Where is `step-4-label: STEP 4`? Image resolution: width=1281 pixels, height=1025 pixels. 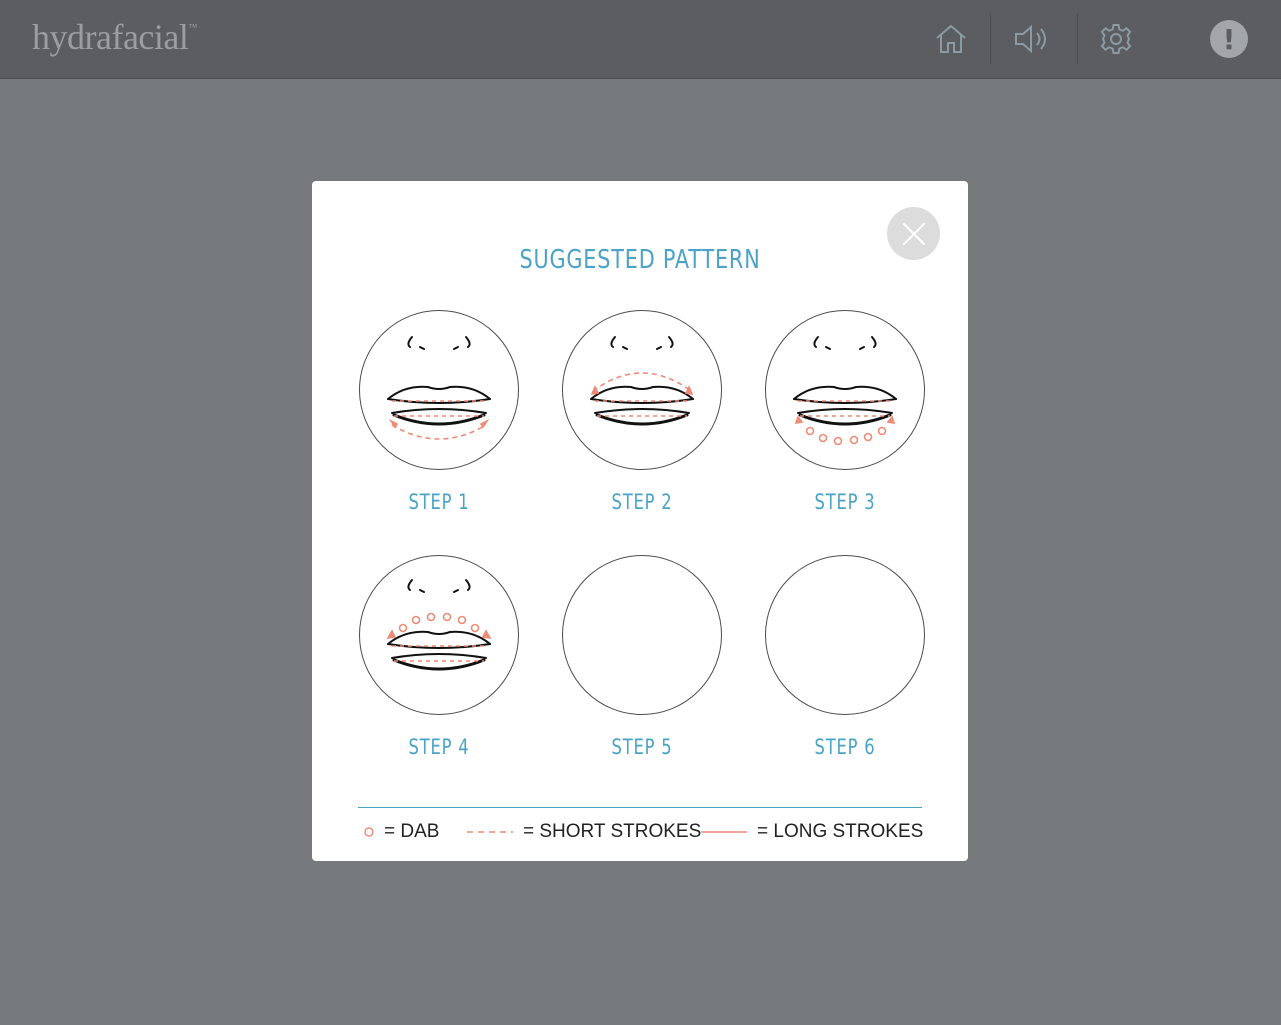 step-4-label: STEP 4 is located at coordinates (439, 747).